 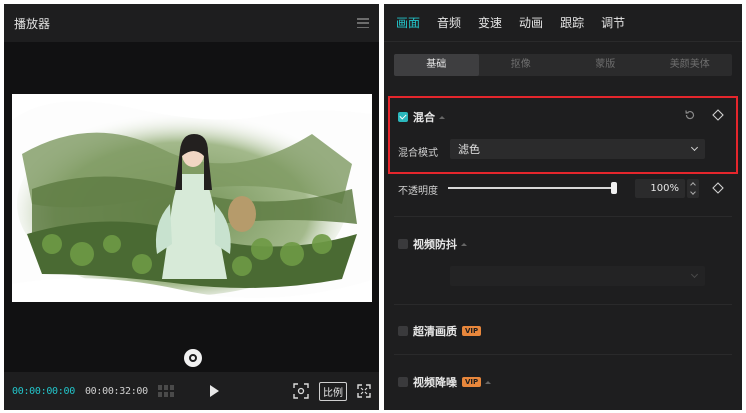 What do you see at coordinates (333, 391) in the screenshot?
I see `ratio-button: 比例` at bounding box center [333, 391].